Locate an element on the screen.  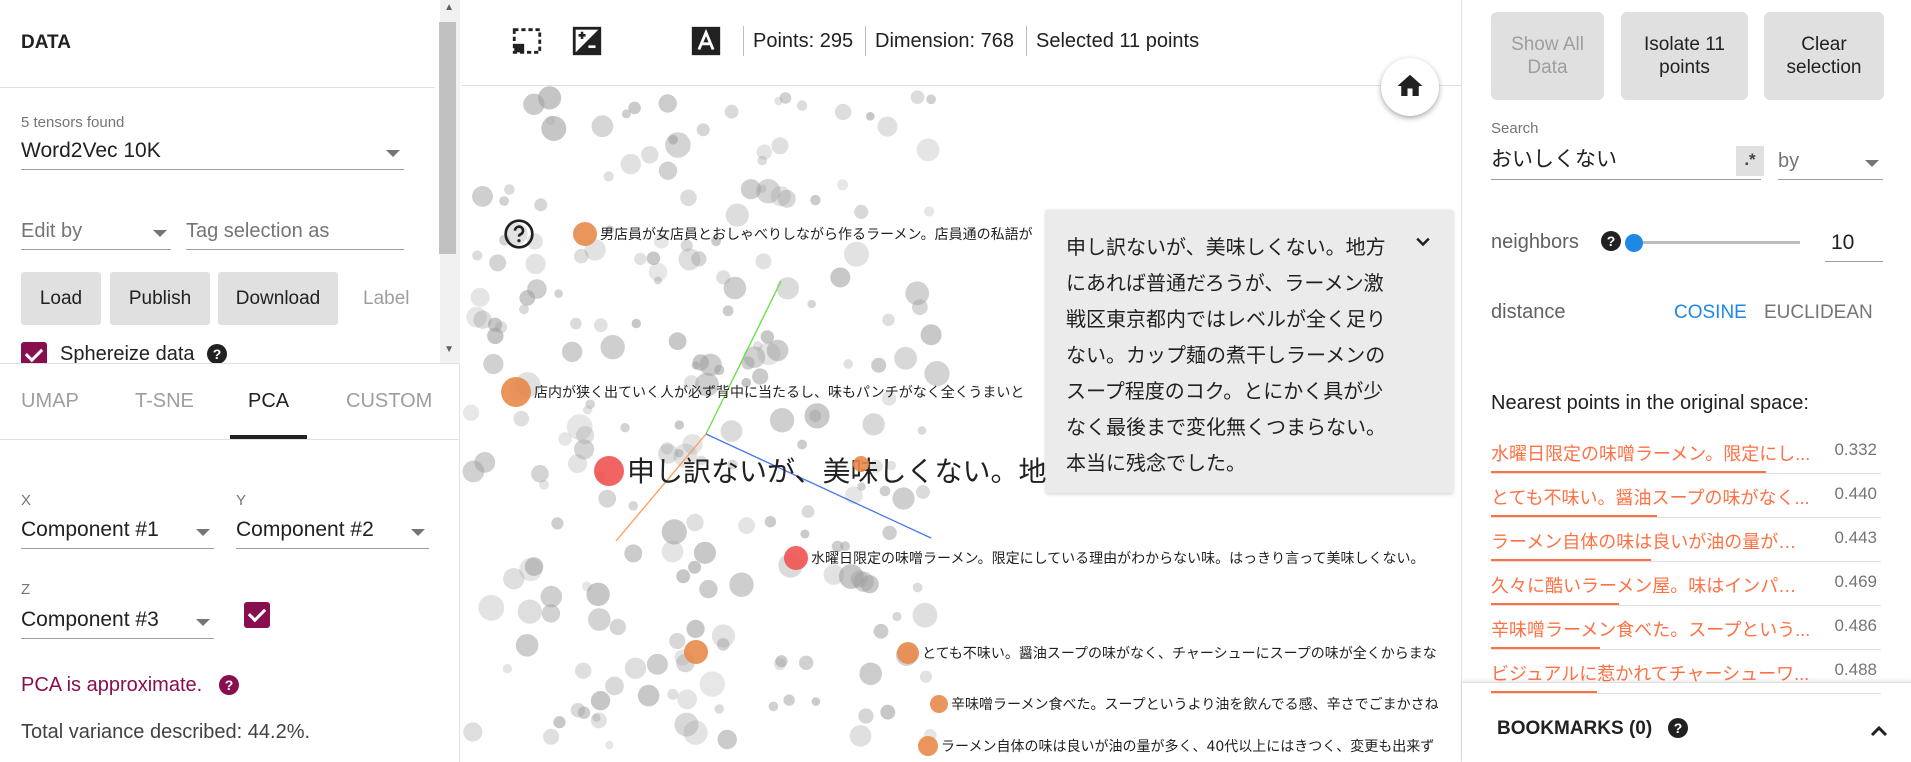
list-item: 辛味噌ラーメン食べた。スープという... 0.486 is located at coordinates (1686, 628).